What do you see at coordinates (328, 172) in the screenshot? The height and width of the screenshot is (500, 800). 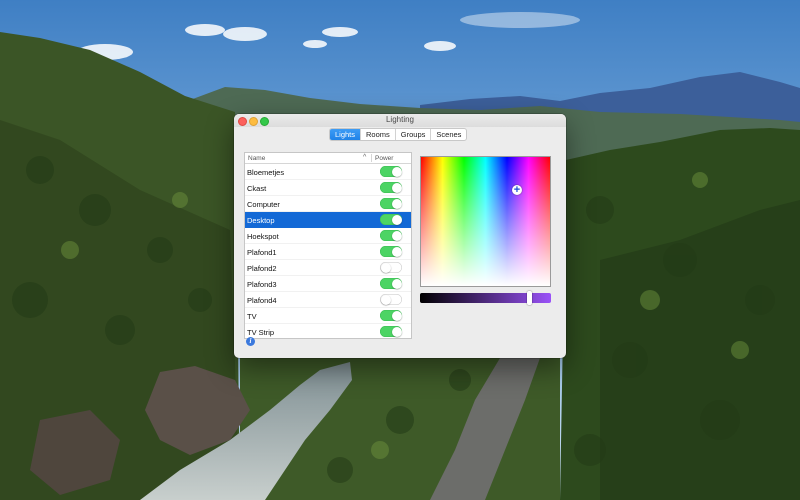 I see `table-row: Bloemetjes` at bounding box center [328, 172].